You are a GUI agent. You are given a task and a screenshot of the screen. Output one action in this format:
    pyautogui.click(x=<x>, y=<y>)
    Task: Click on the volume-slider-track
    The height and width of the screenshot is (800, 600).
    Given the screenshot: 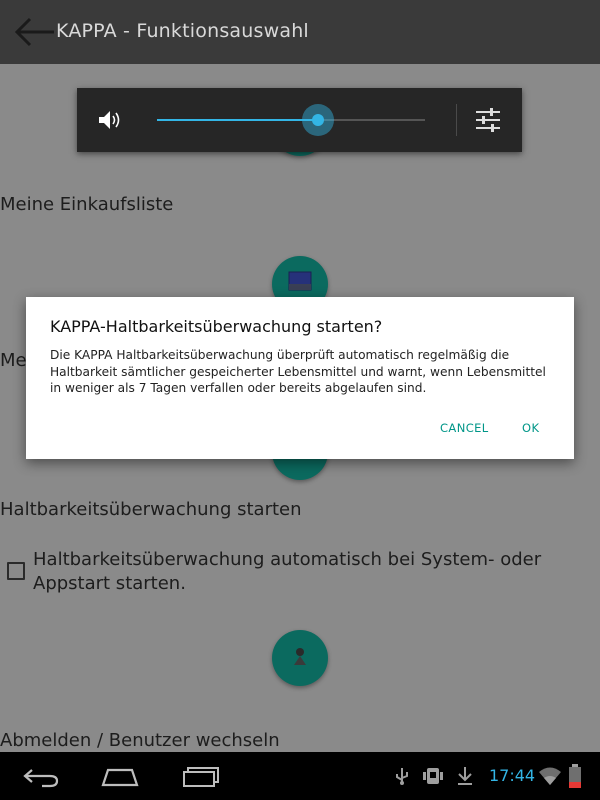 What is the action you would take?
    pyautogui.click(x=291, y=120)
    